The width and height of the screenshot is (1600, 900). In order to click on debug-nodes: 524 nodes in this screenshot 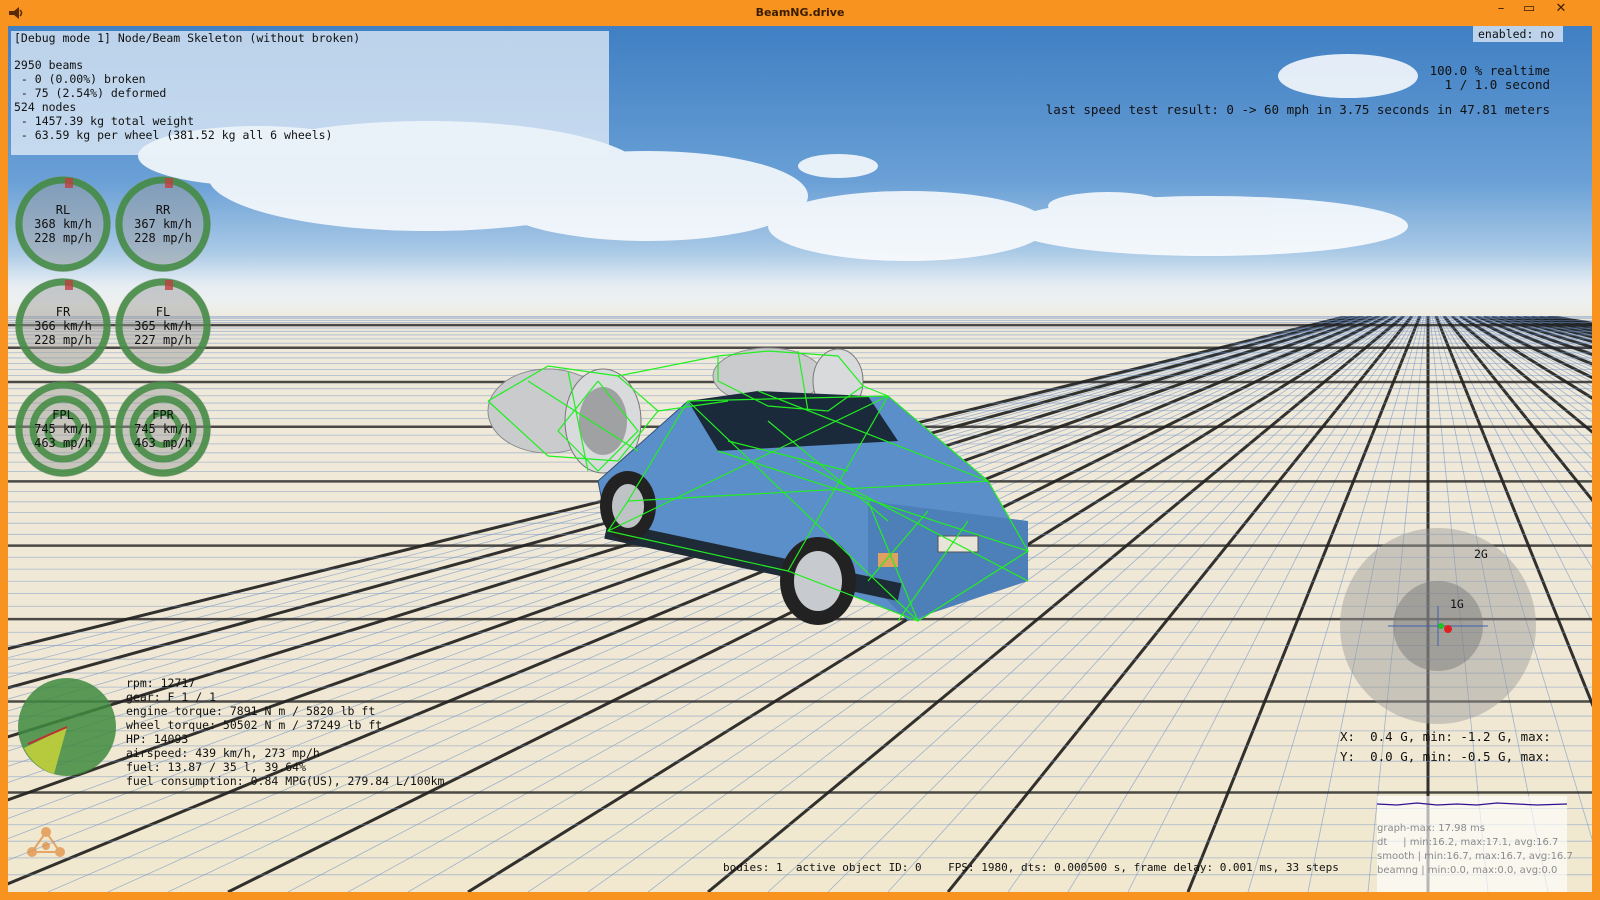, I will do `click(45, 107)`.